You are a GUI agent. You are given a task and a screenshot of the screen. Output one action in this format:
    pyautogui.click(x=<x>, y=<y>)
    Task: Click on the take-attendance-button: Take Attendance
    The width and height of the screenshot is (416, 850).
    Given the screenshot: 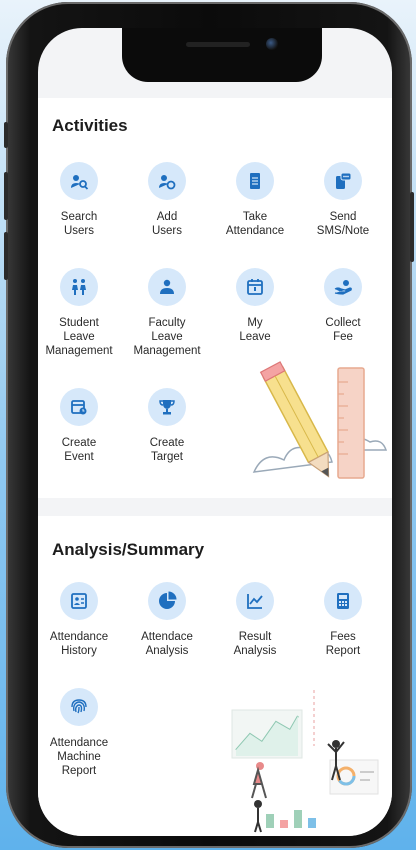 What is the action you would take?
    pyautogui.click(x=255, y=200)
    